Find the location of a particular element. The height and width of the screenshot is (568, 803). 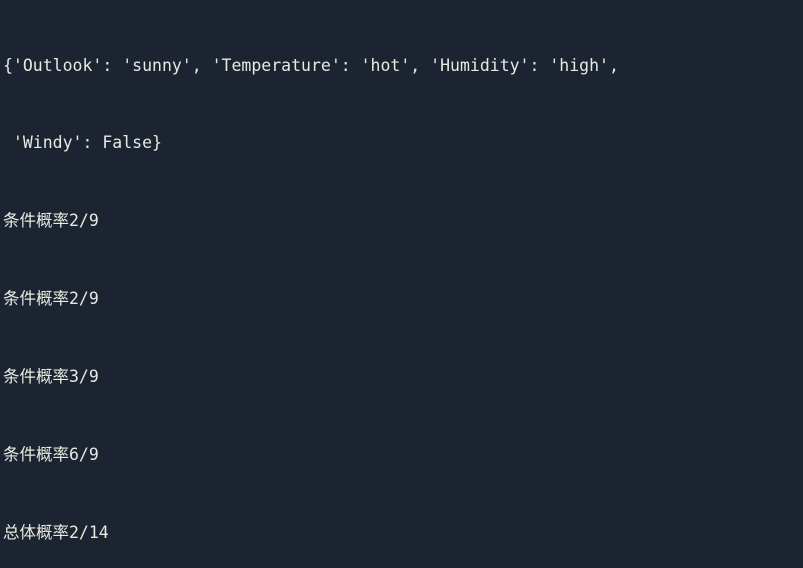

terminal-line: 条件概率6/9 is located at coordinates (51, 454).